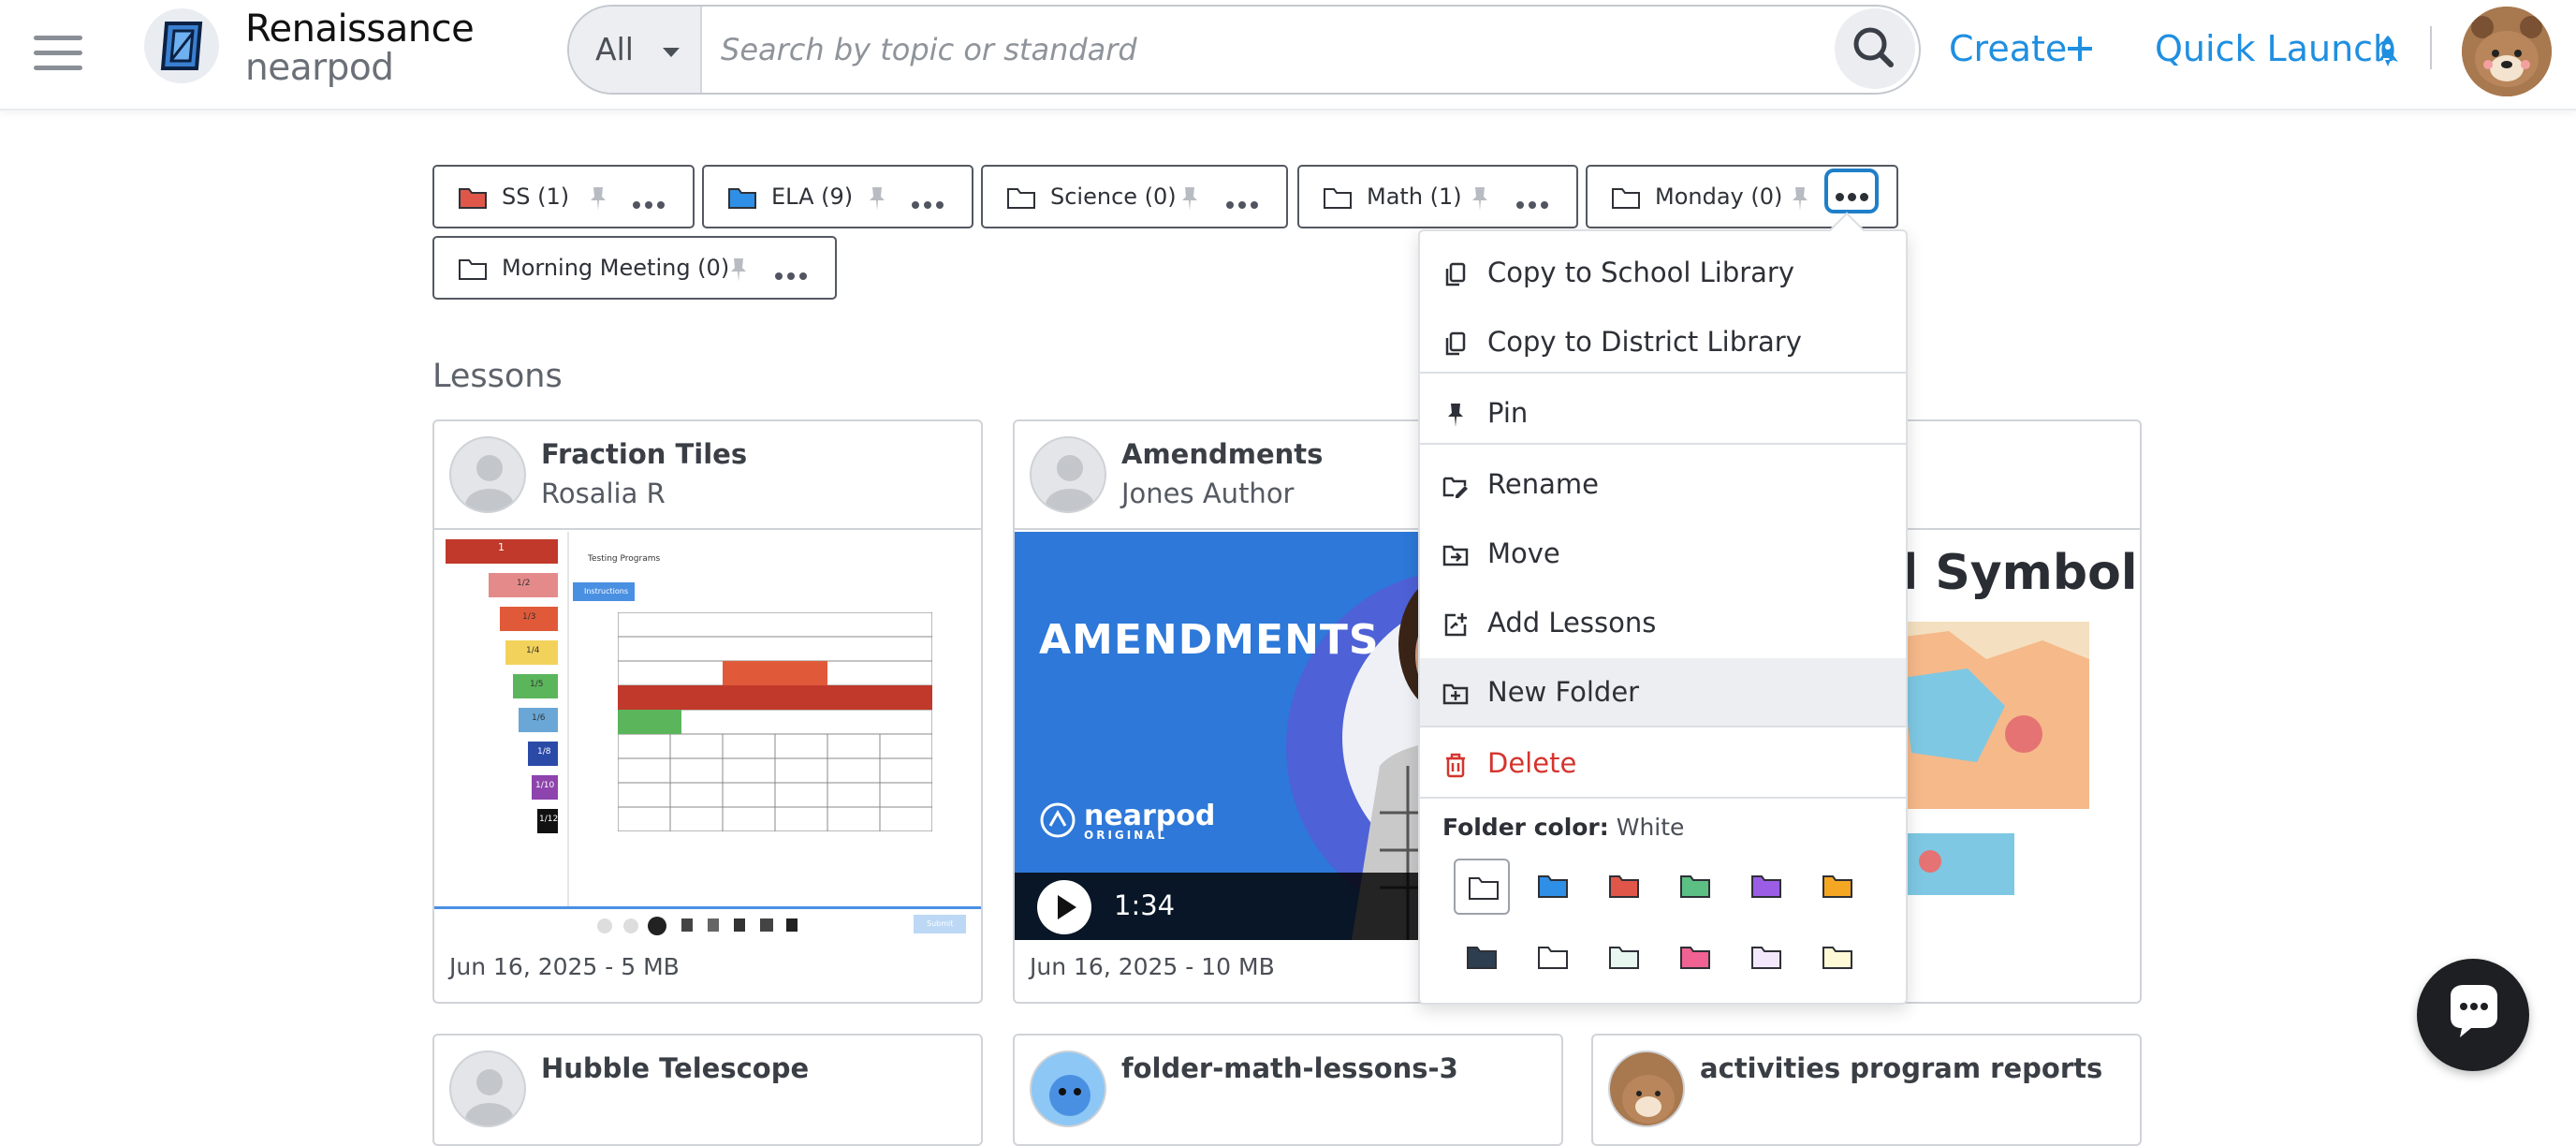  I want to click on search-bar: All, so click(1244, 50).